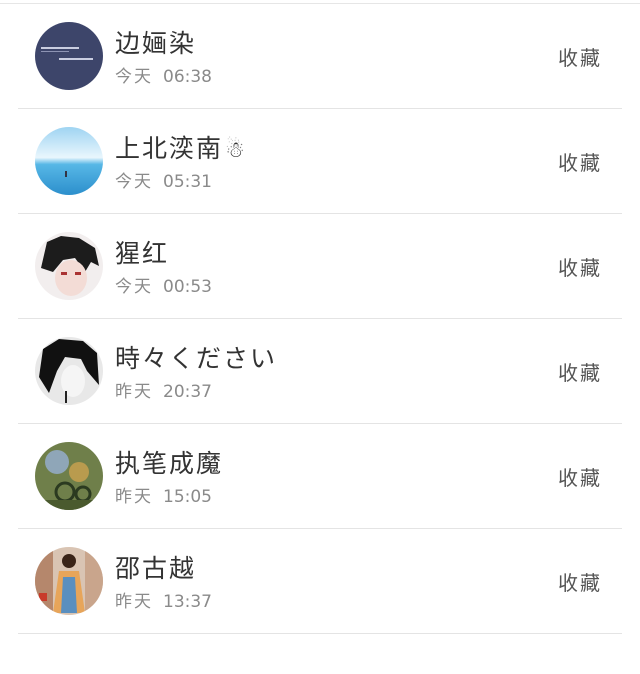  Describe the element at coordinates (163, 392) in the screenshot. I see `timestamp: 昨天 20:37` at that location.